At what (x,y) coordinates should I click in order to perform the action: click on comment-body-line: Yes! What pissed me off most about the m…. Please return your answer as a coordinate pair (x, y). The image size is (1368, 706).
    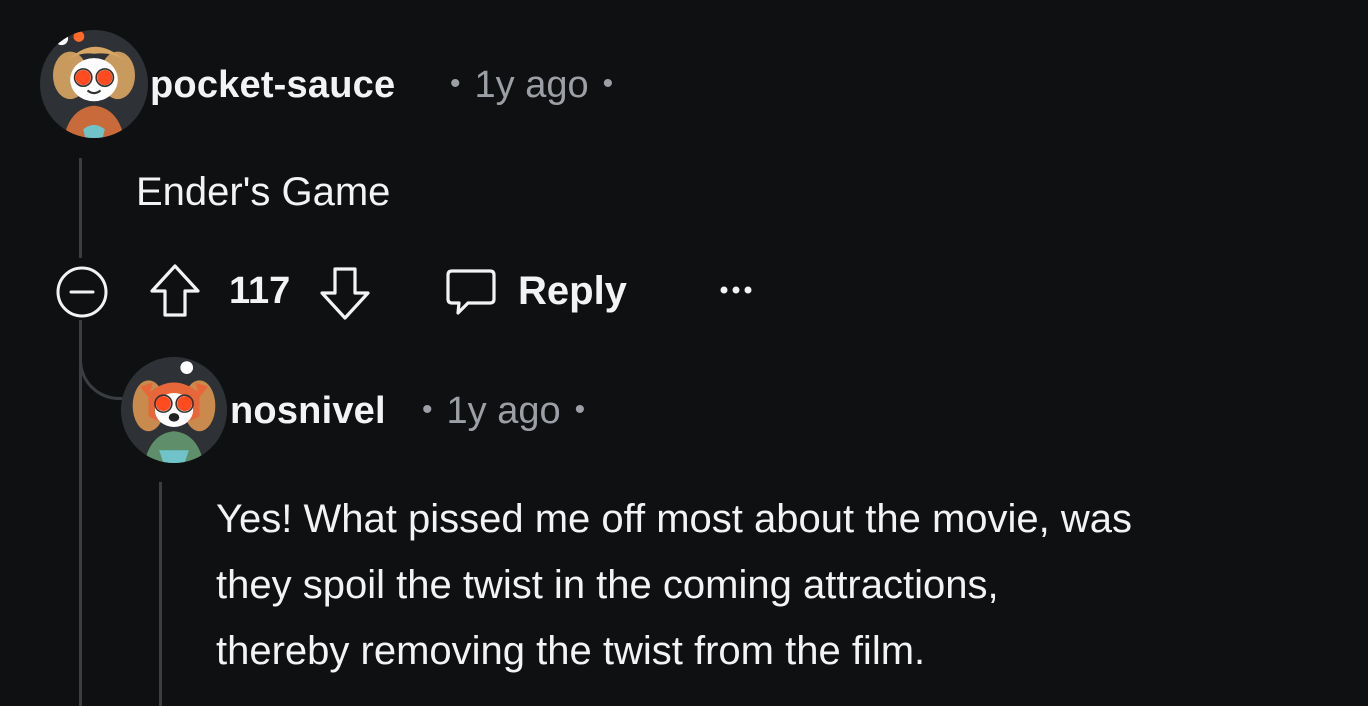
    Looking at the image, I should click on (674, 519).